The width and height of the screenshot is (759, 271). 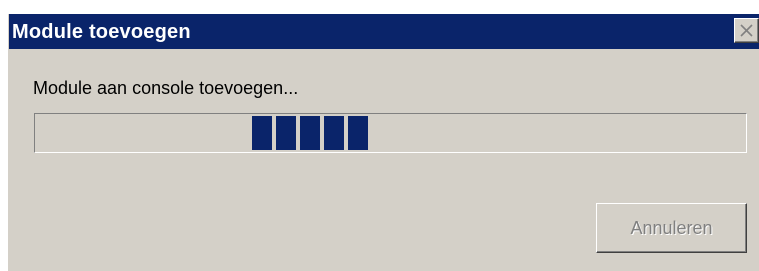 I want to click on title-bar: Module toevoegen, so click(x=384, y=31).